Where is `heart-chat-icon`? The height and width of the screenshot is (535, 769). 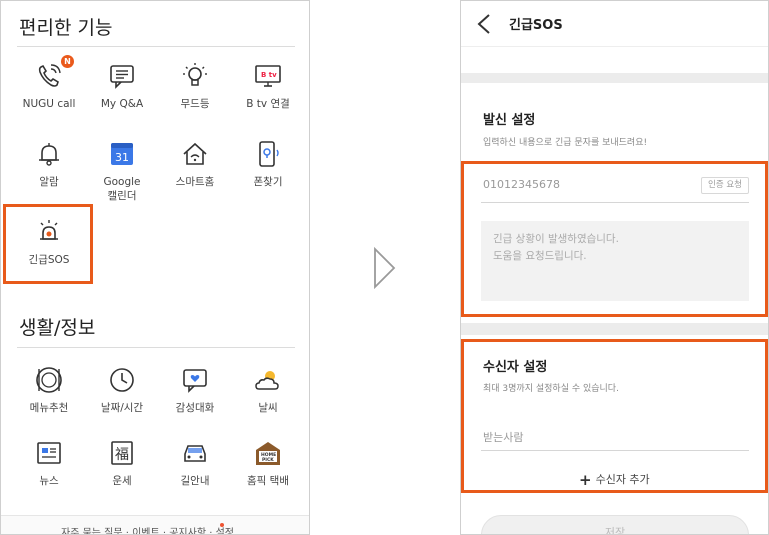
heart-chat-icon is located at coordinates (195, 380).